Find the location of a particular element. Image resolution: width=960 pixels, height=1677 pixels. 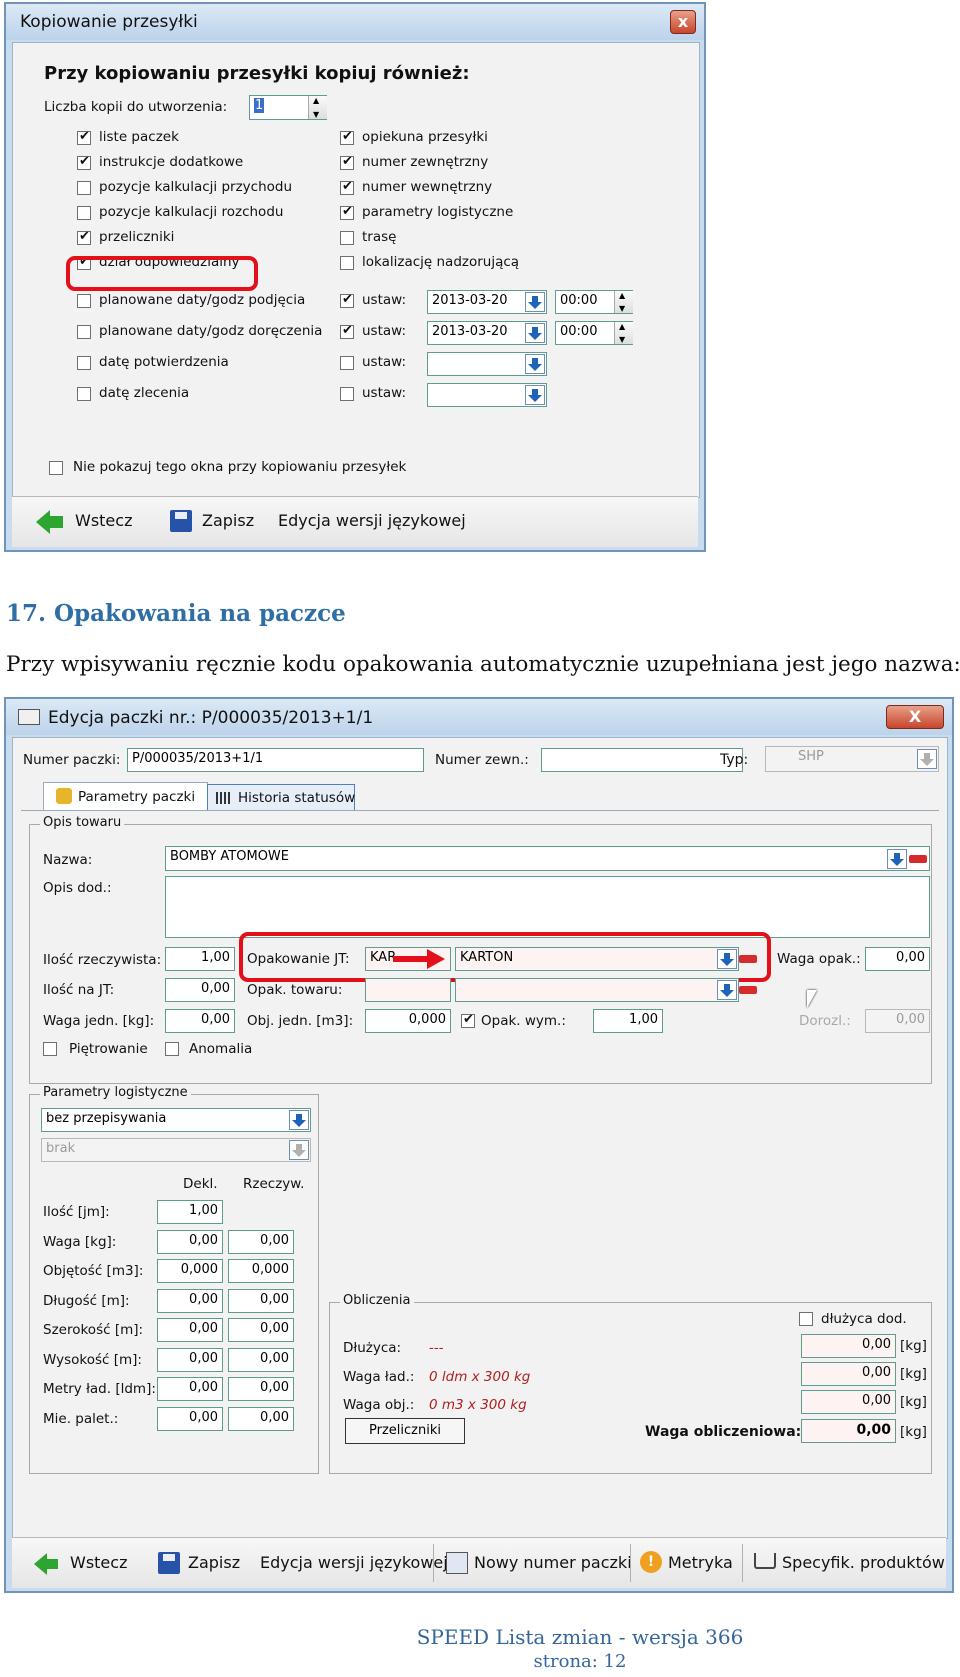

back-arrow-icon is located at coordinates (43, 522).